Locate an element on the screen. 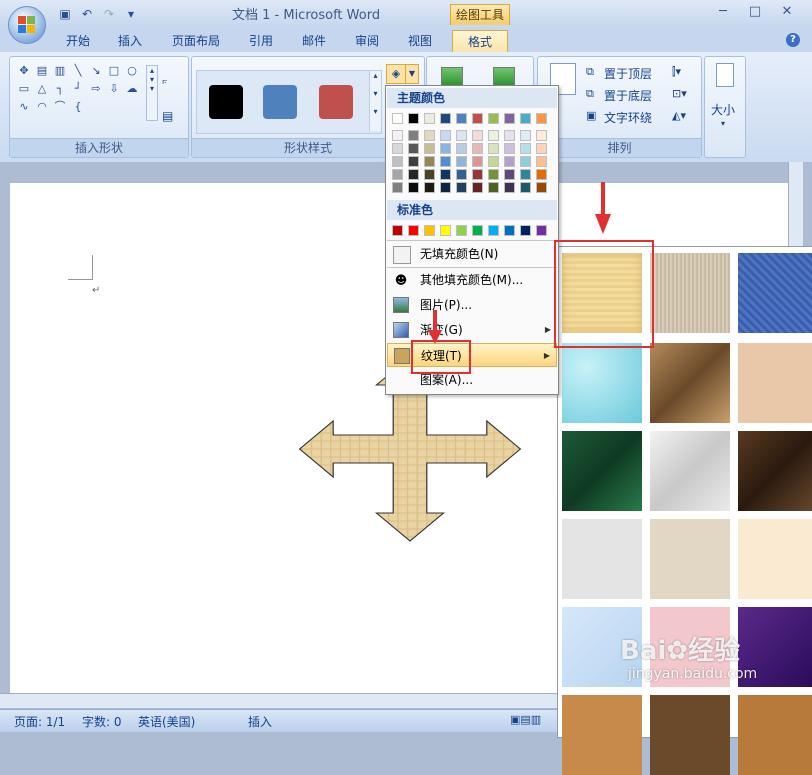  tab-mailings: 邮件 is located at coordinates (314, 40).